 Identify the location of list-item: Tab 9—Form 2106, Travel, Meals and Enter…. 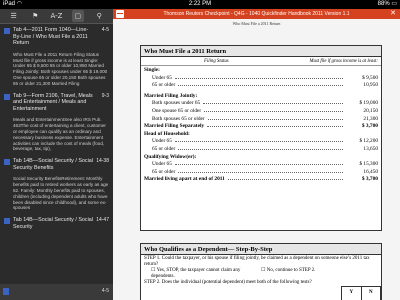
(56, 126).